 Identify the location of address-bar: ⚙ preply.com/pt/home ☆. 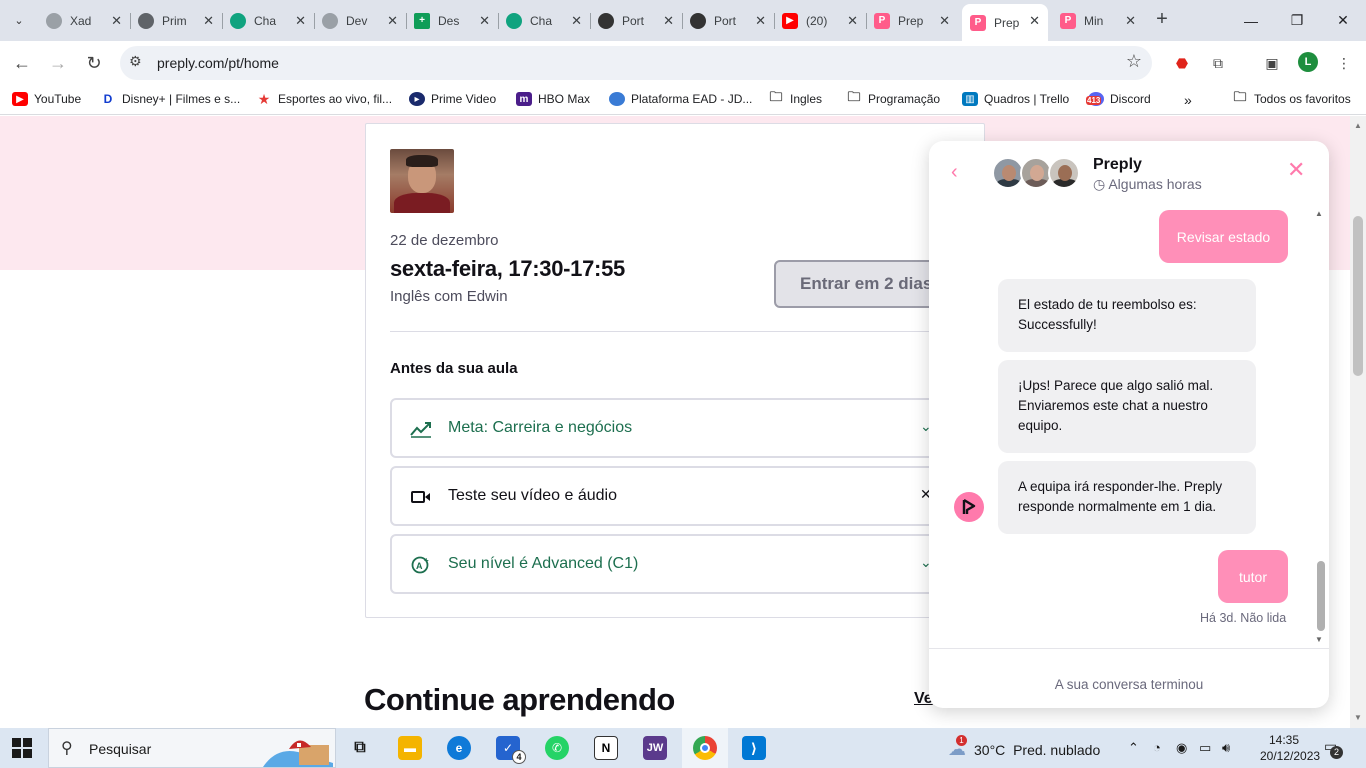
(636, 63).